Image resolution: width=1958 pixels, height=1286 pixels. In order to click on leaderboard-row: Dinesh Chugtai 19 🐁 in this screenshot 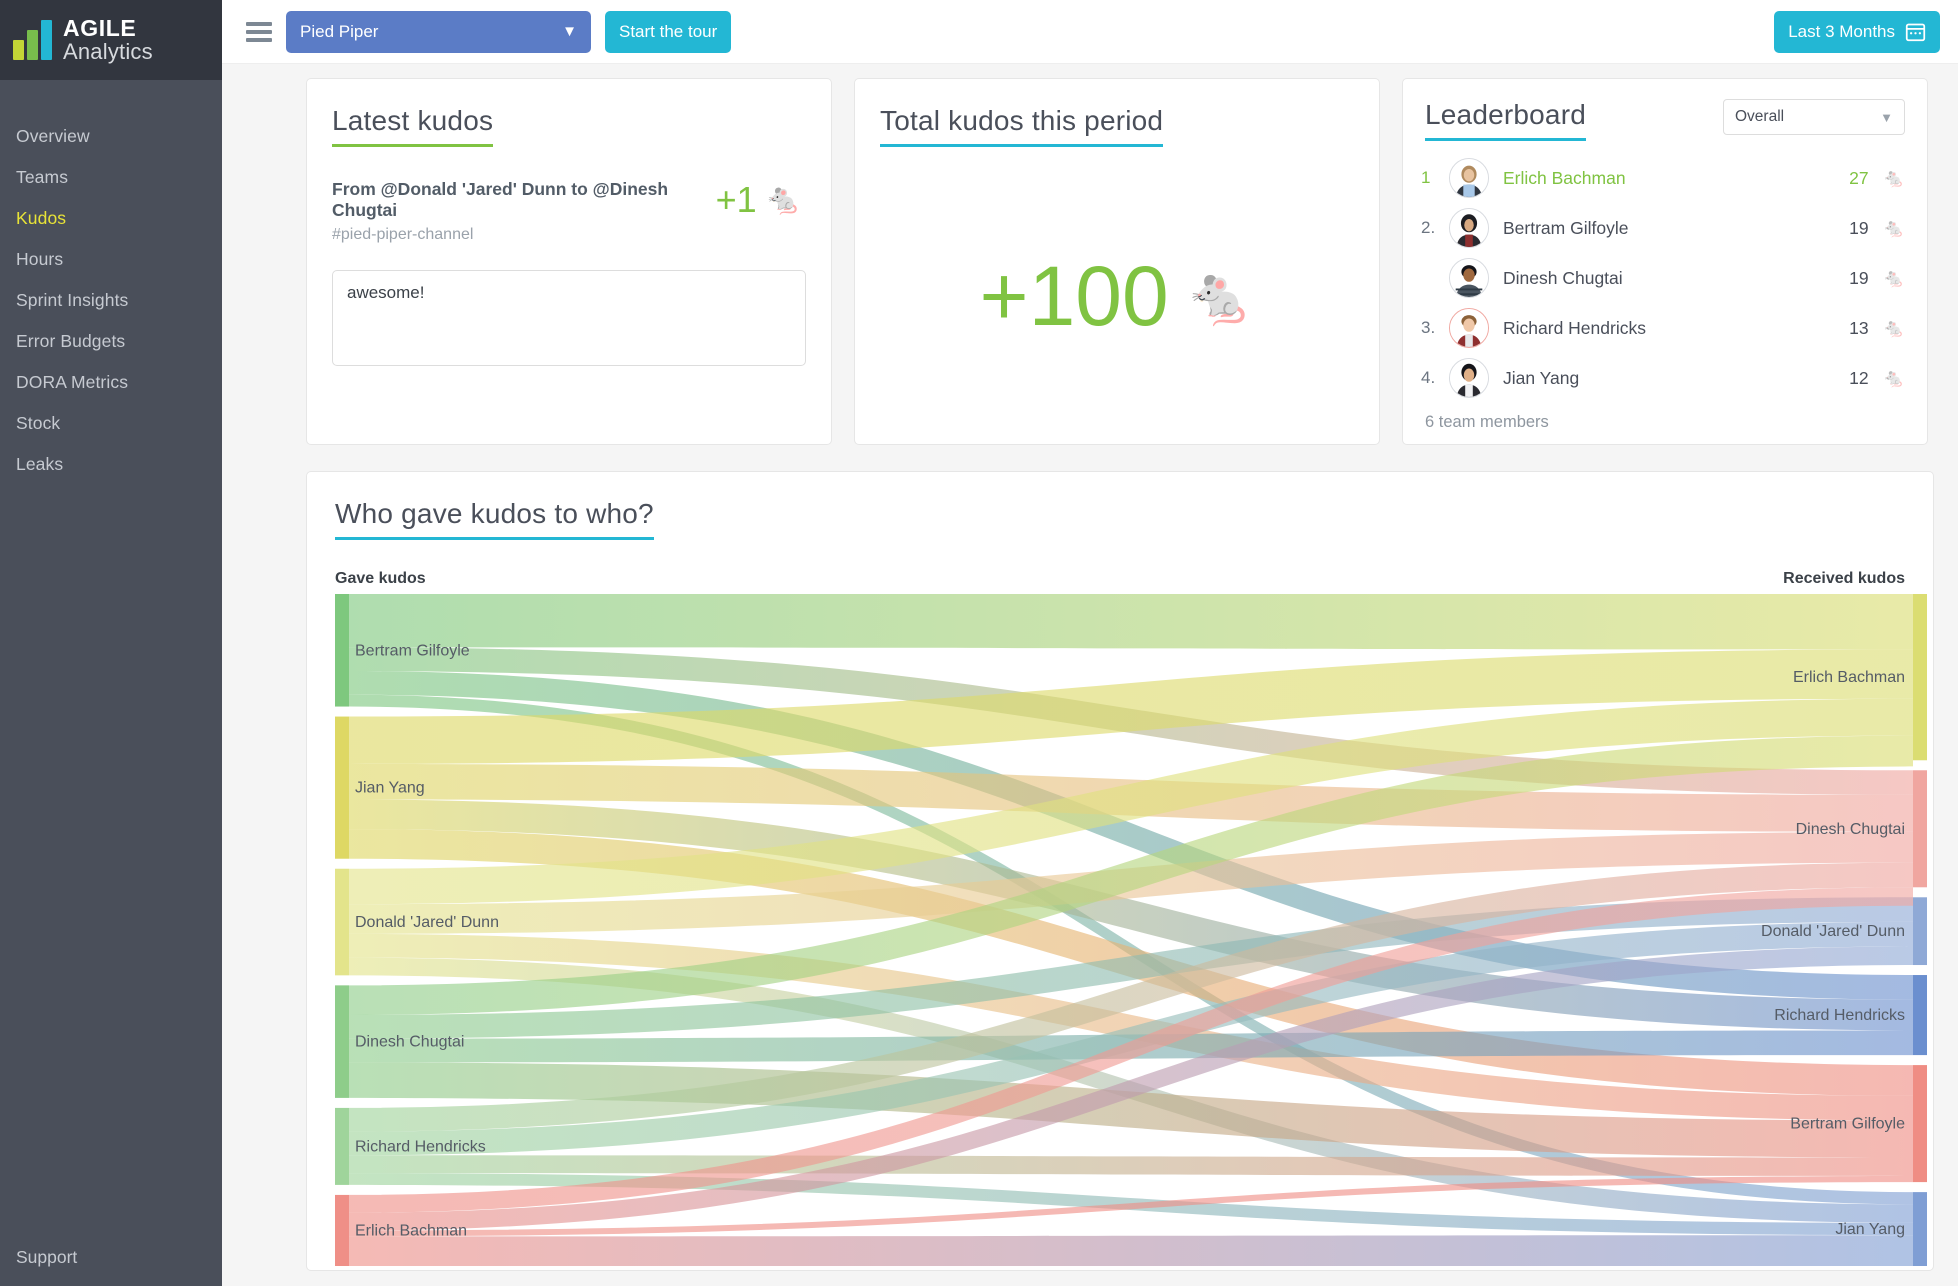, I will do `click(1660, 278)`.